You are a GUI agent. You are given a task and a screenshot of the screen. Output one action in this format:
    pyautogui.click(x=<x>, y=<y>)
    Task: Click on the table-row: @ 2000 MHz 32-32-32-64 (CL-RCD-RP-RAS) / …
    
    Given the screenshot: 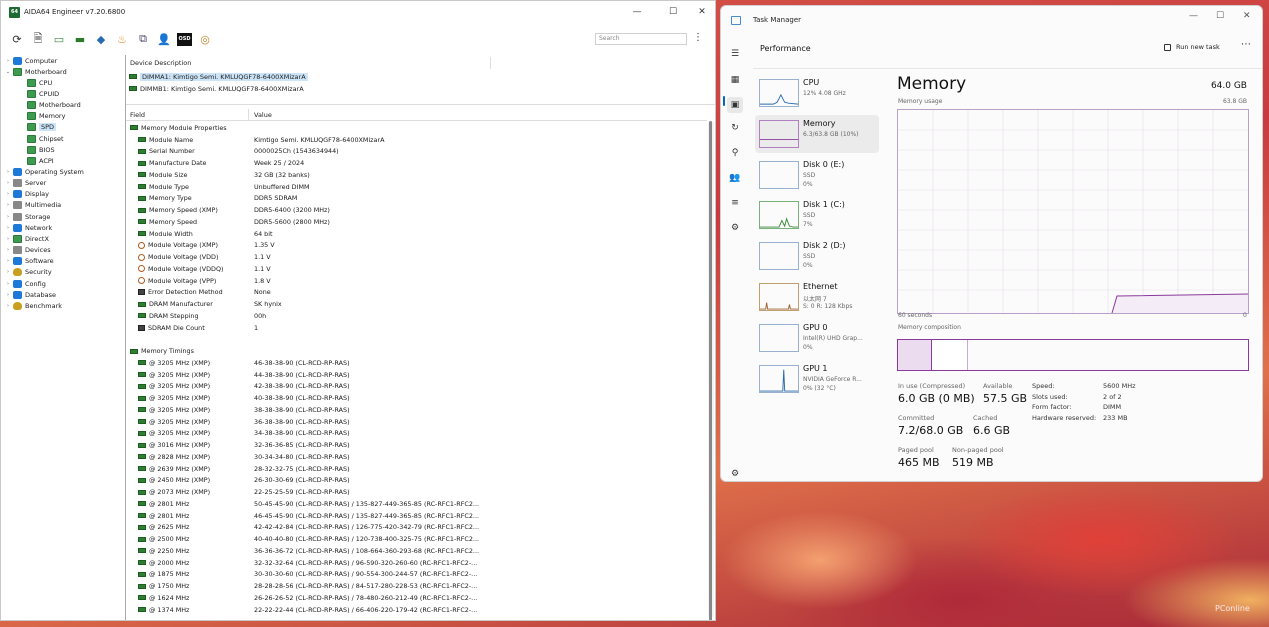 What is the action you would take?
    pyautogui.click(x=416, y=563)
    